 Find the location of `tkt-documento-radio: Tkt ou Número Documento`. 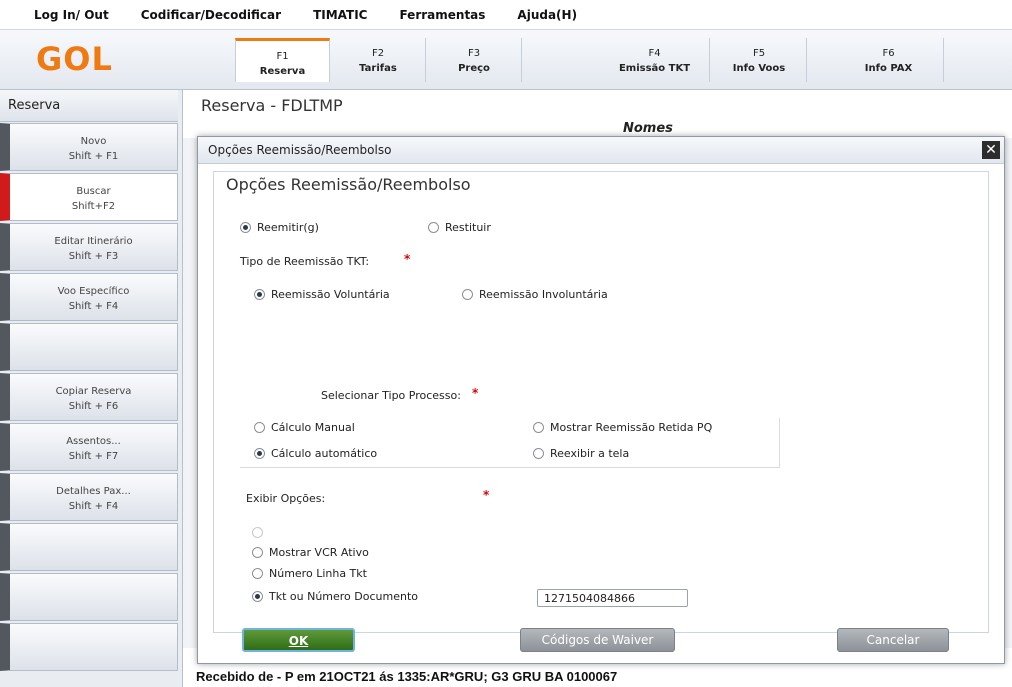

tkt-documento-radio: Tkt ou Número Documento is located at coordinates (335, 596).